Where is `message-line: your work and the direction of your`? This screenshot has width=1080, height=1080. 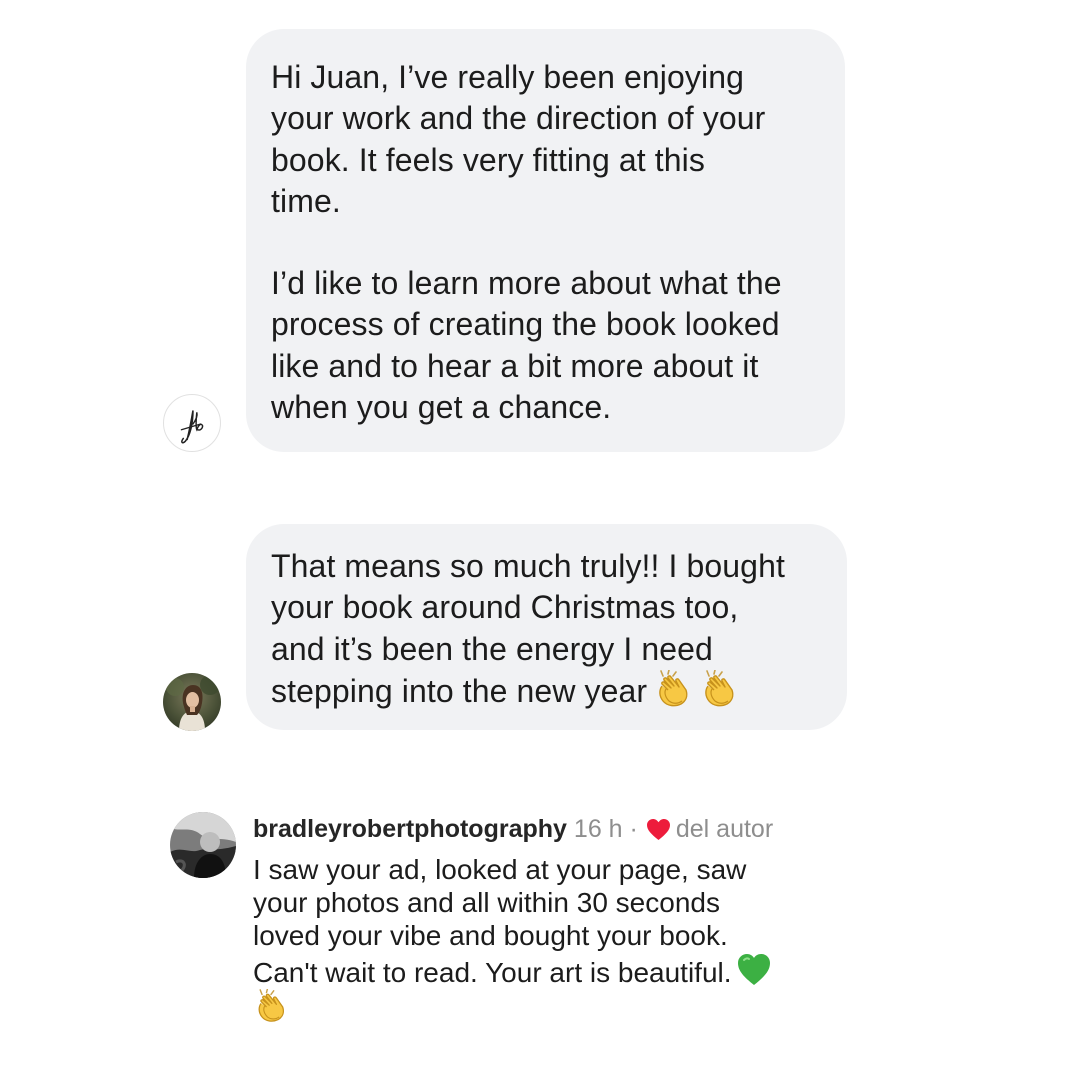 message-line: your work and the direction of your is located at coordinates (518, 118).